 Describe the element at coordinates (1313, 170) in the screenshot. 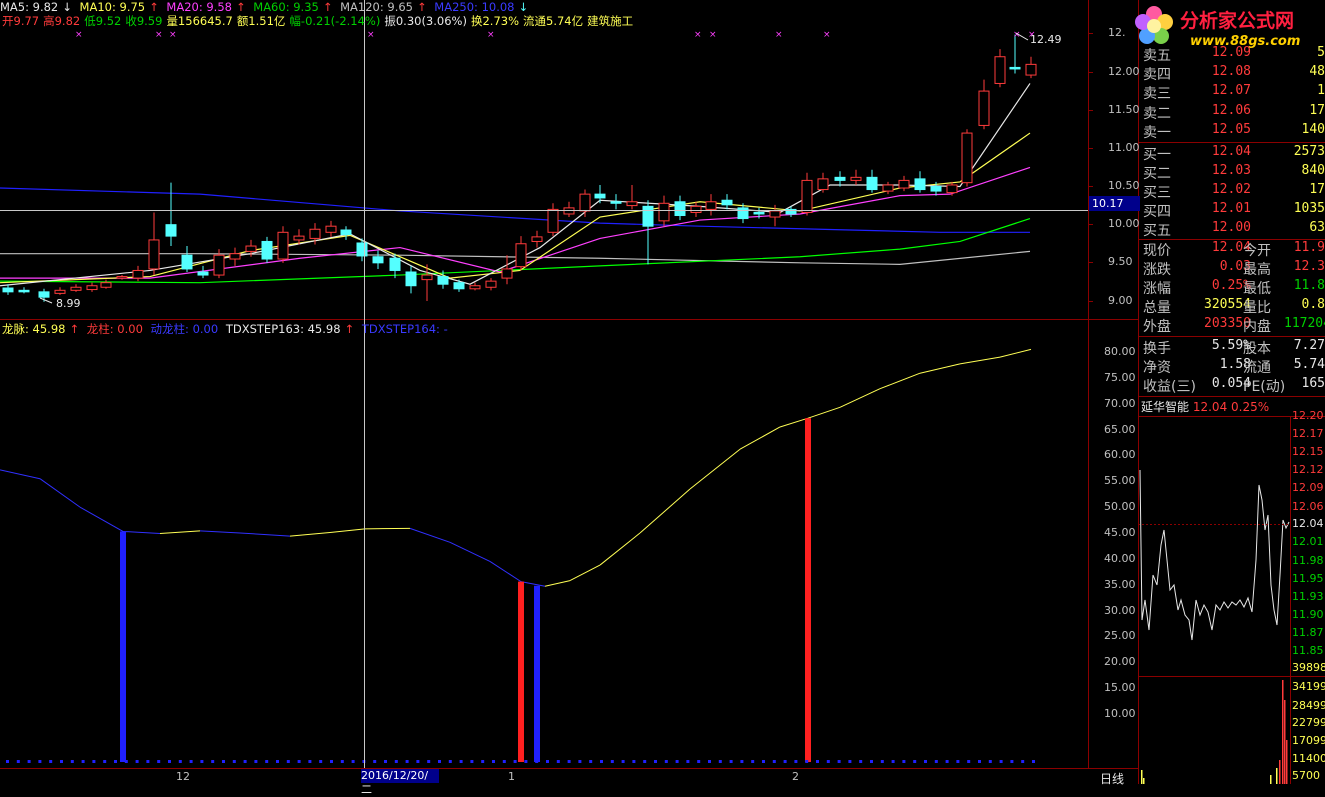

I see `bid-qty: 840` at that location.